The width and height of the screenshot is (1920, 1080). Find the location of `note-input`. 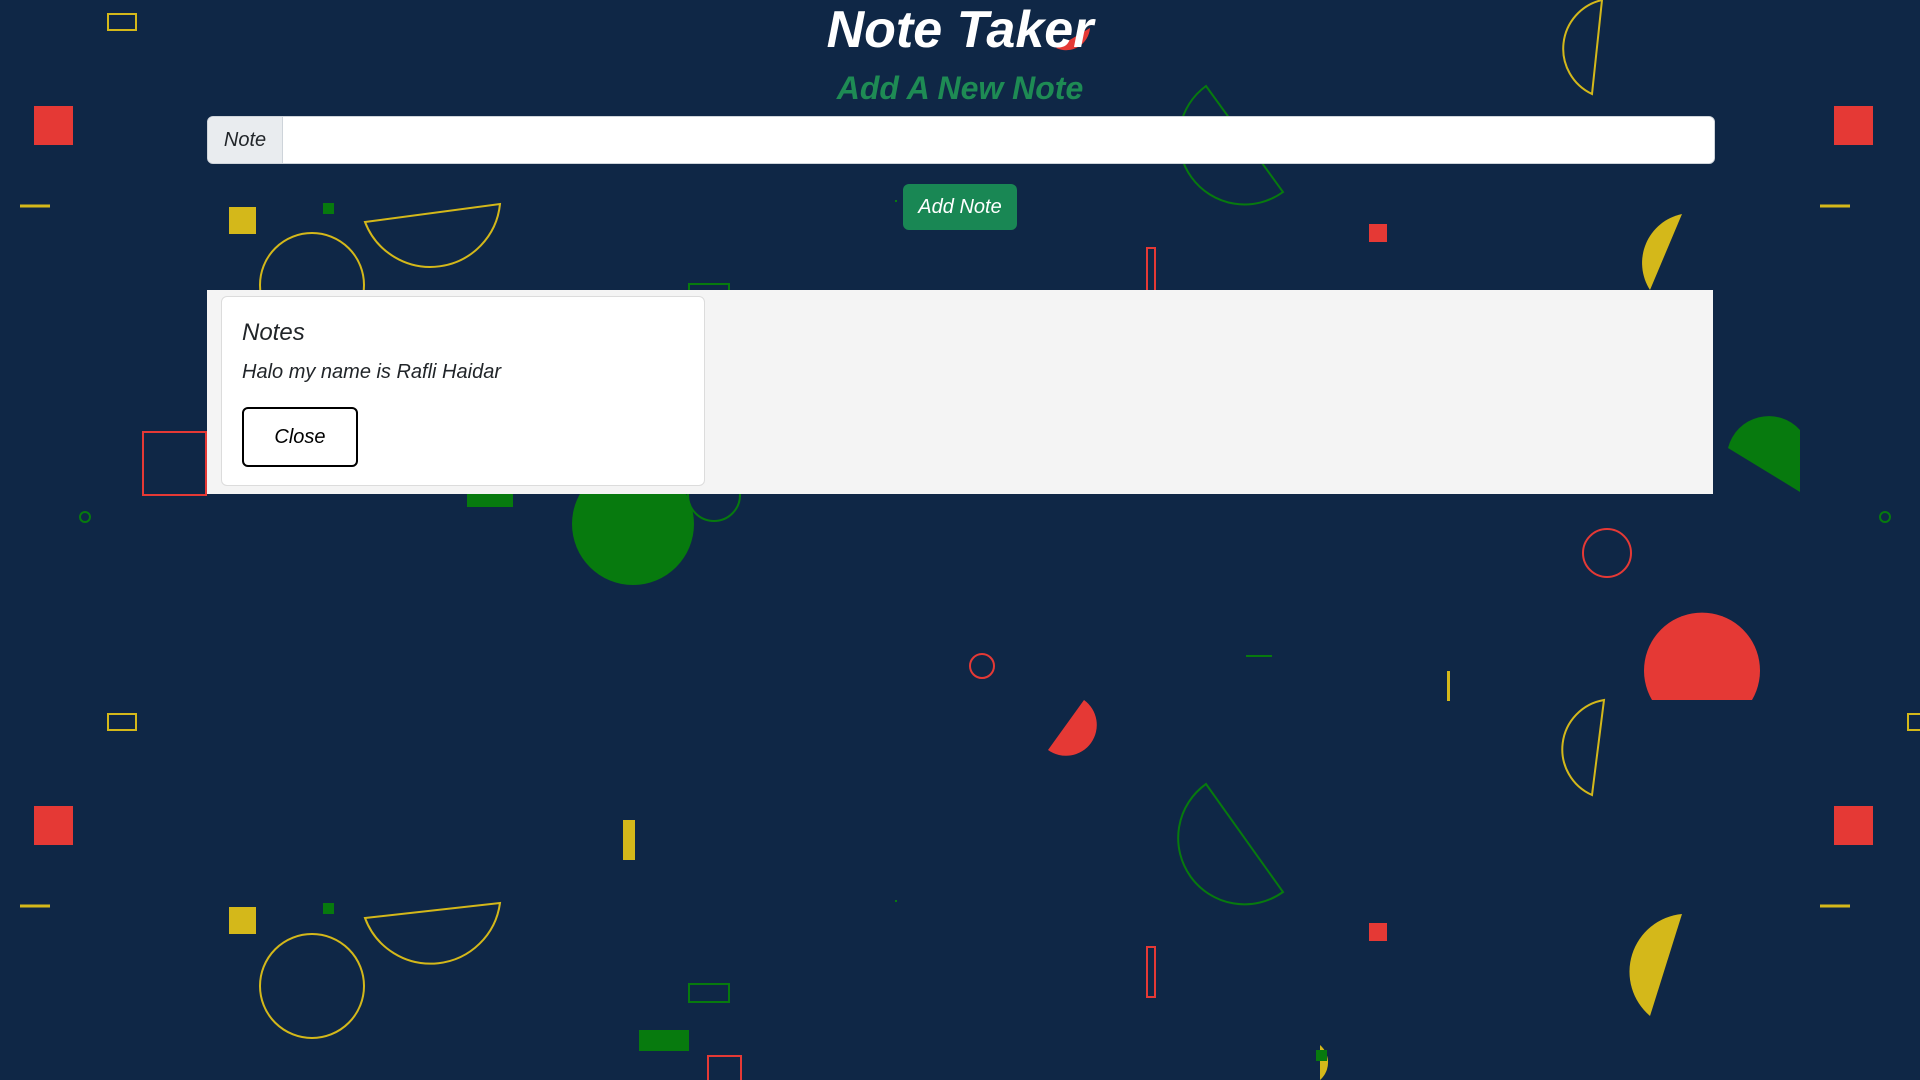

note-input is located at coordinates (998, 140).